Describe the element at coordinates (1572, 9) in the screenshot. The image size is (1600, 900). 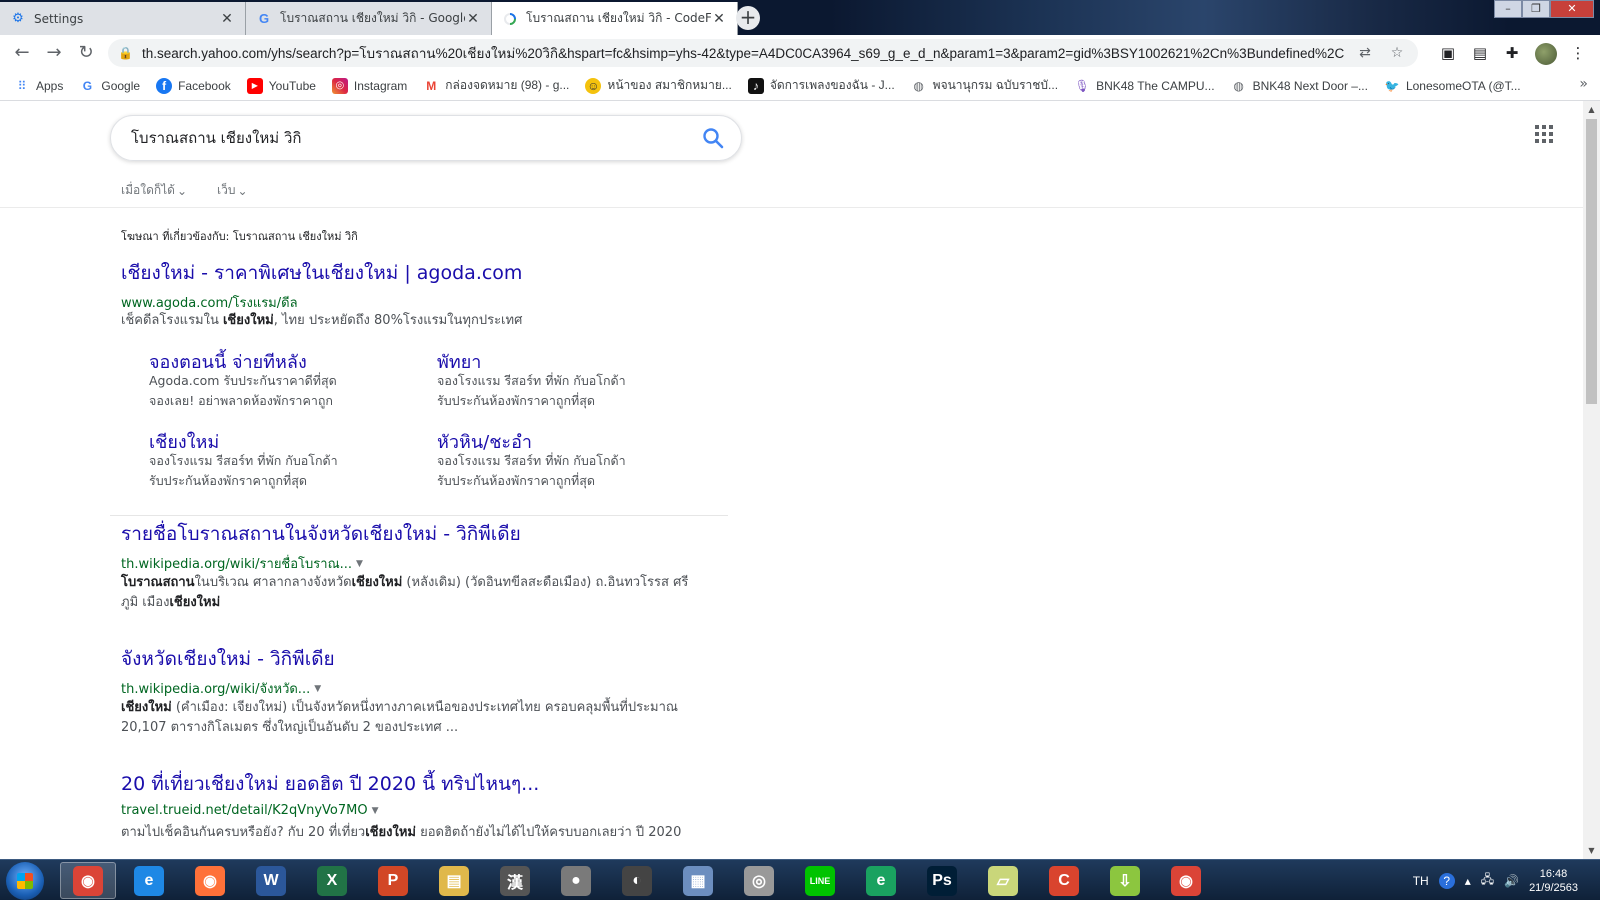
I see `window-close-button: ✕` at that location.